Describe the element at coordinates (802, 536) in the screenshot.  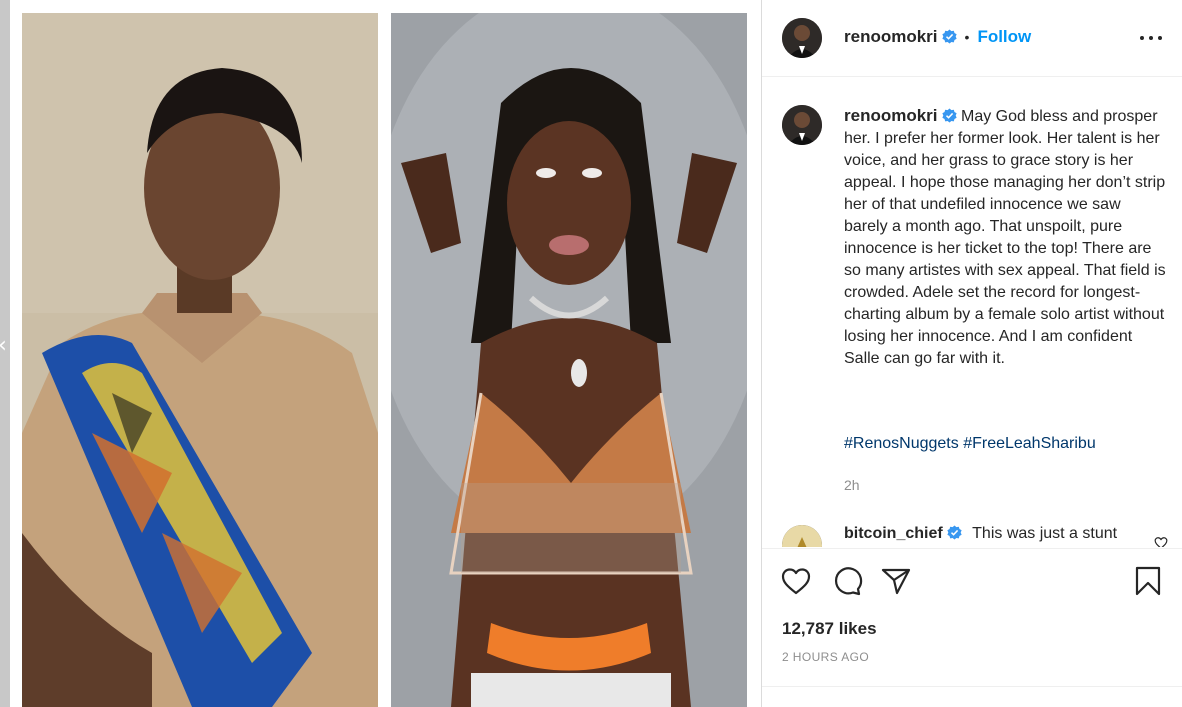
I see `reply-avatar` at that location.